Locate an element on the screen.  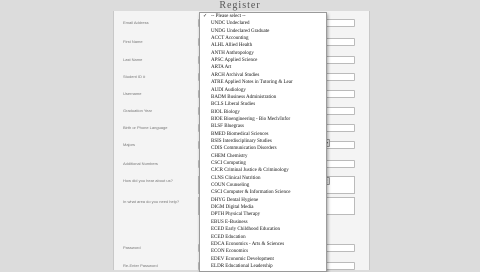
dropdown-option-label: COUN Counseling is located at coordinates (230, 186).